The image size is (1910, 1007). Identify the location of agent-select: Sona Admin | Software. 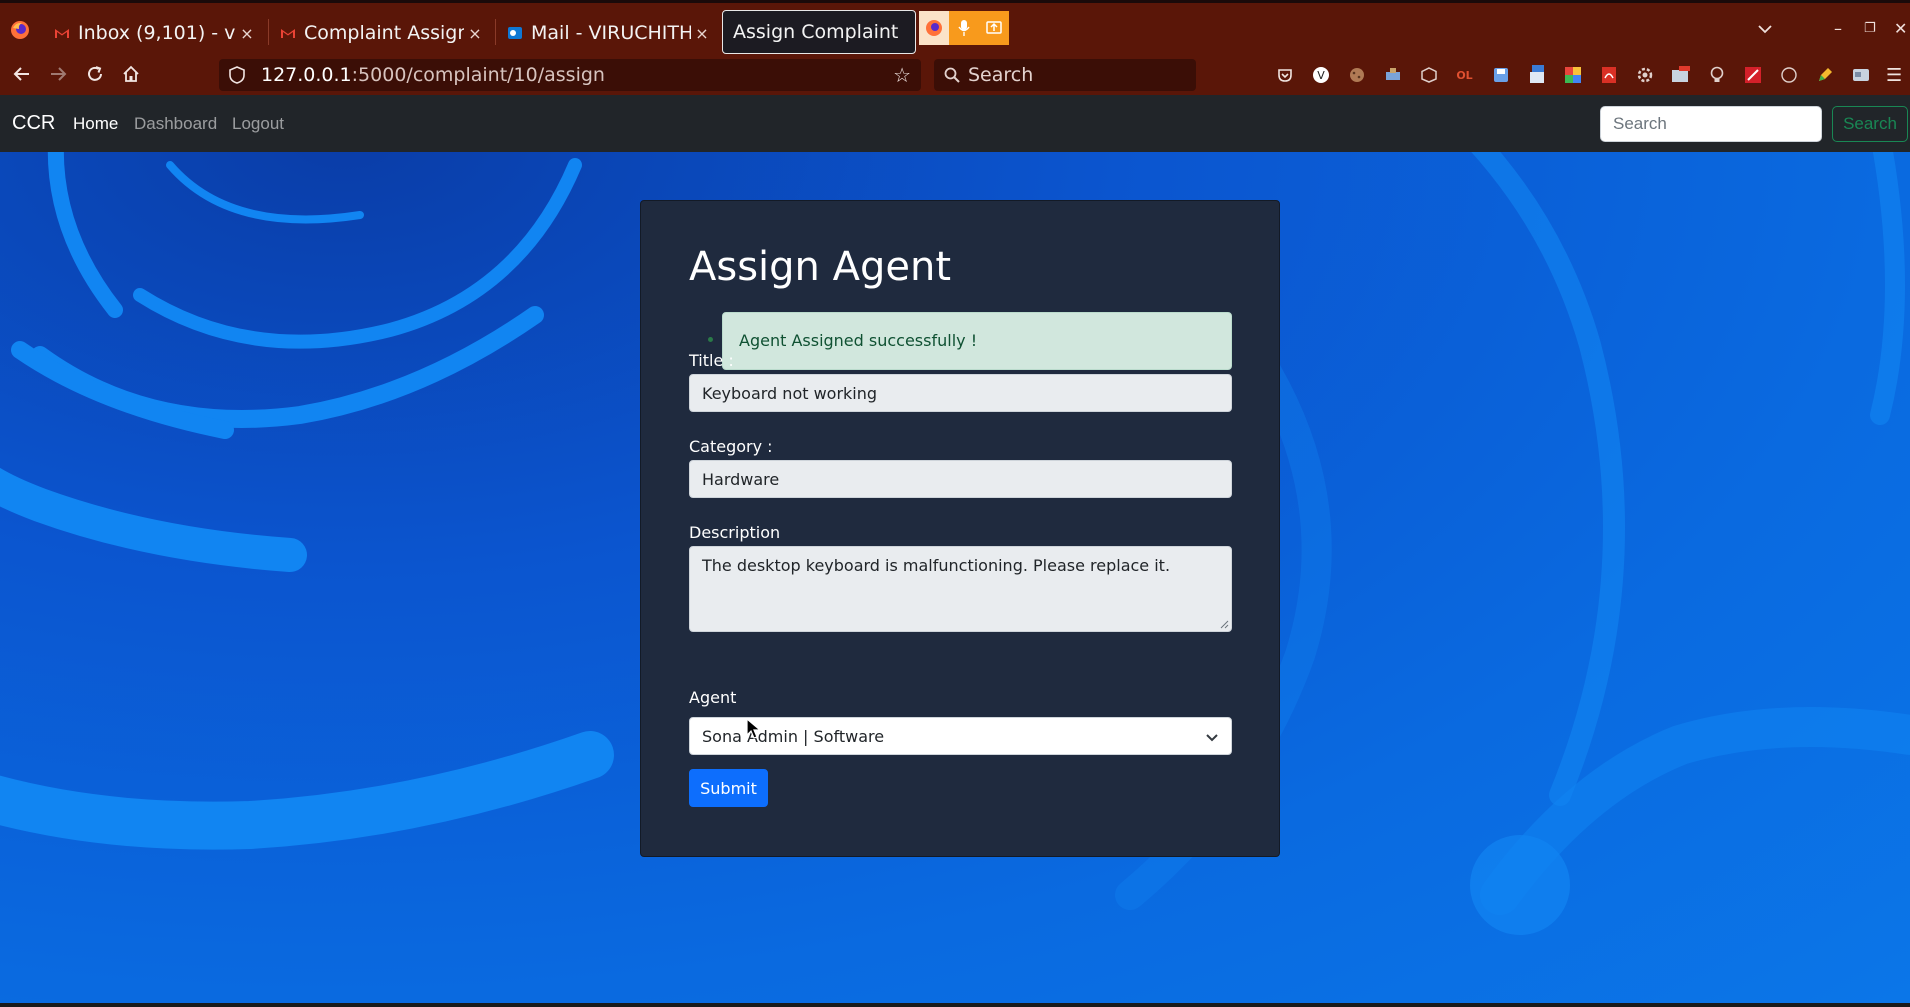
(960, 736).